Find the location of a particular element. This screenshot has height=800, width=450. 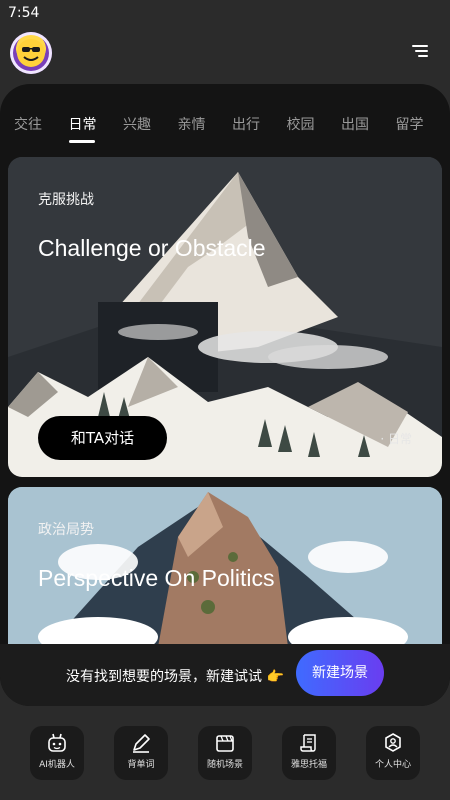

nav-ielts-toefl: 雅思托福 is located at coordinates (309, 753).